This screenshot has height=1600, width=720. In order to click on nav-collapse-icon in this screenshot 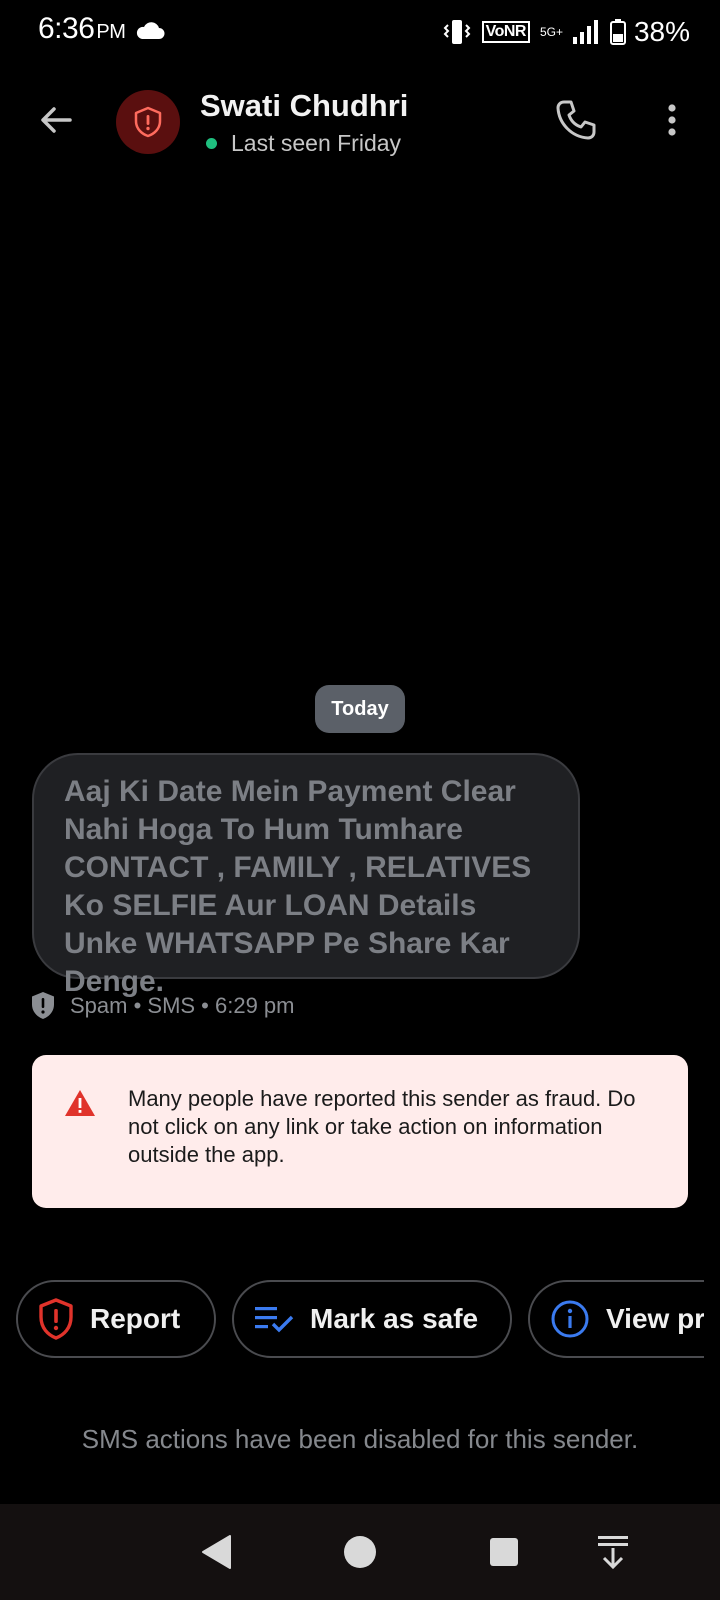, I will do `click(613, 1552)`.